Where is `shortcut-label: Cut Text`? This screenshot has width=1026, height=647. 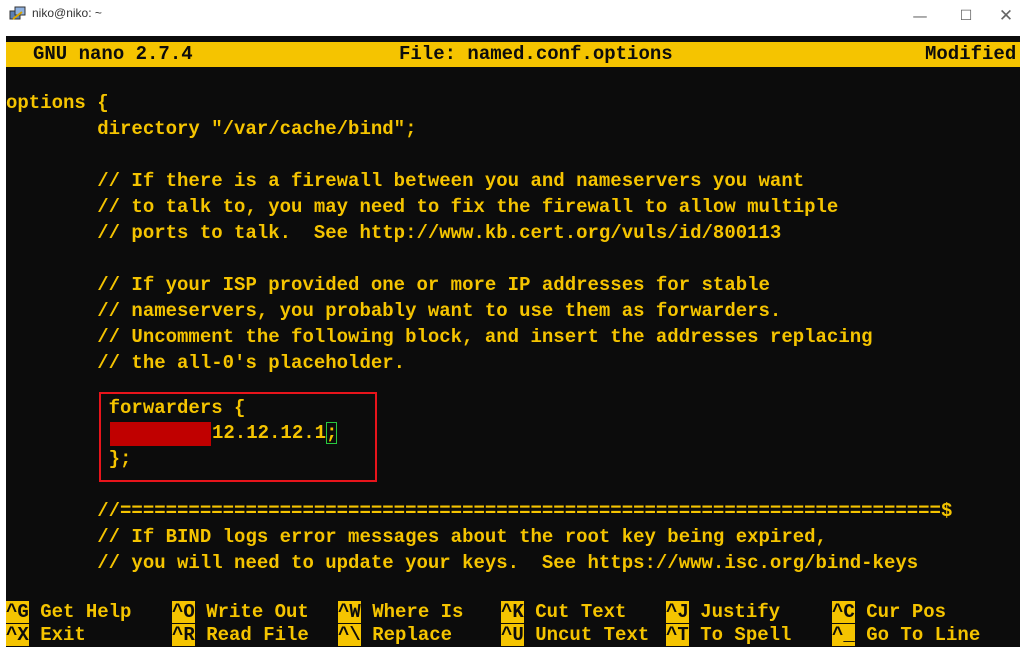
shortcut-label: Cut Text is located at coordinates (575, 612).